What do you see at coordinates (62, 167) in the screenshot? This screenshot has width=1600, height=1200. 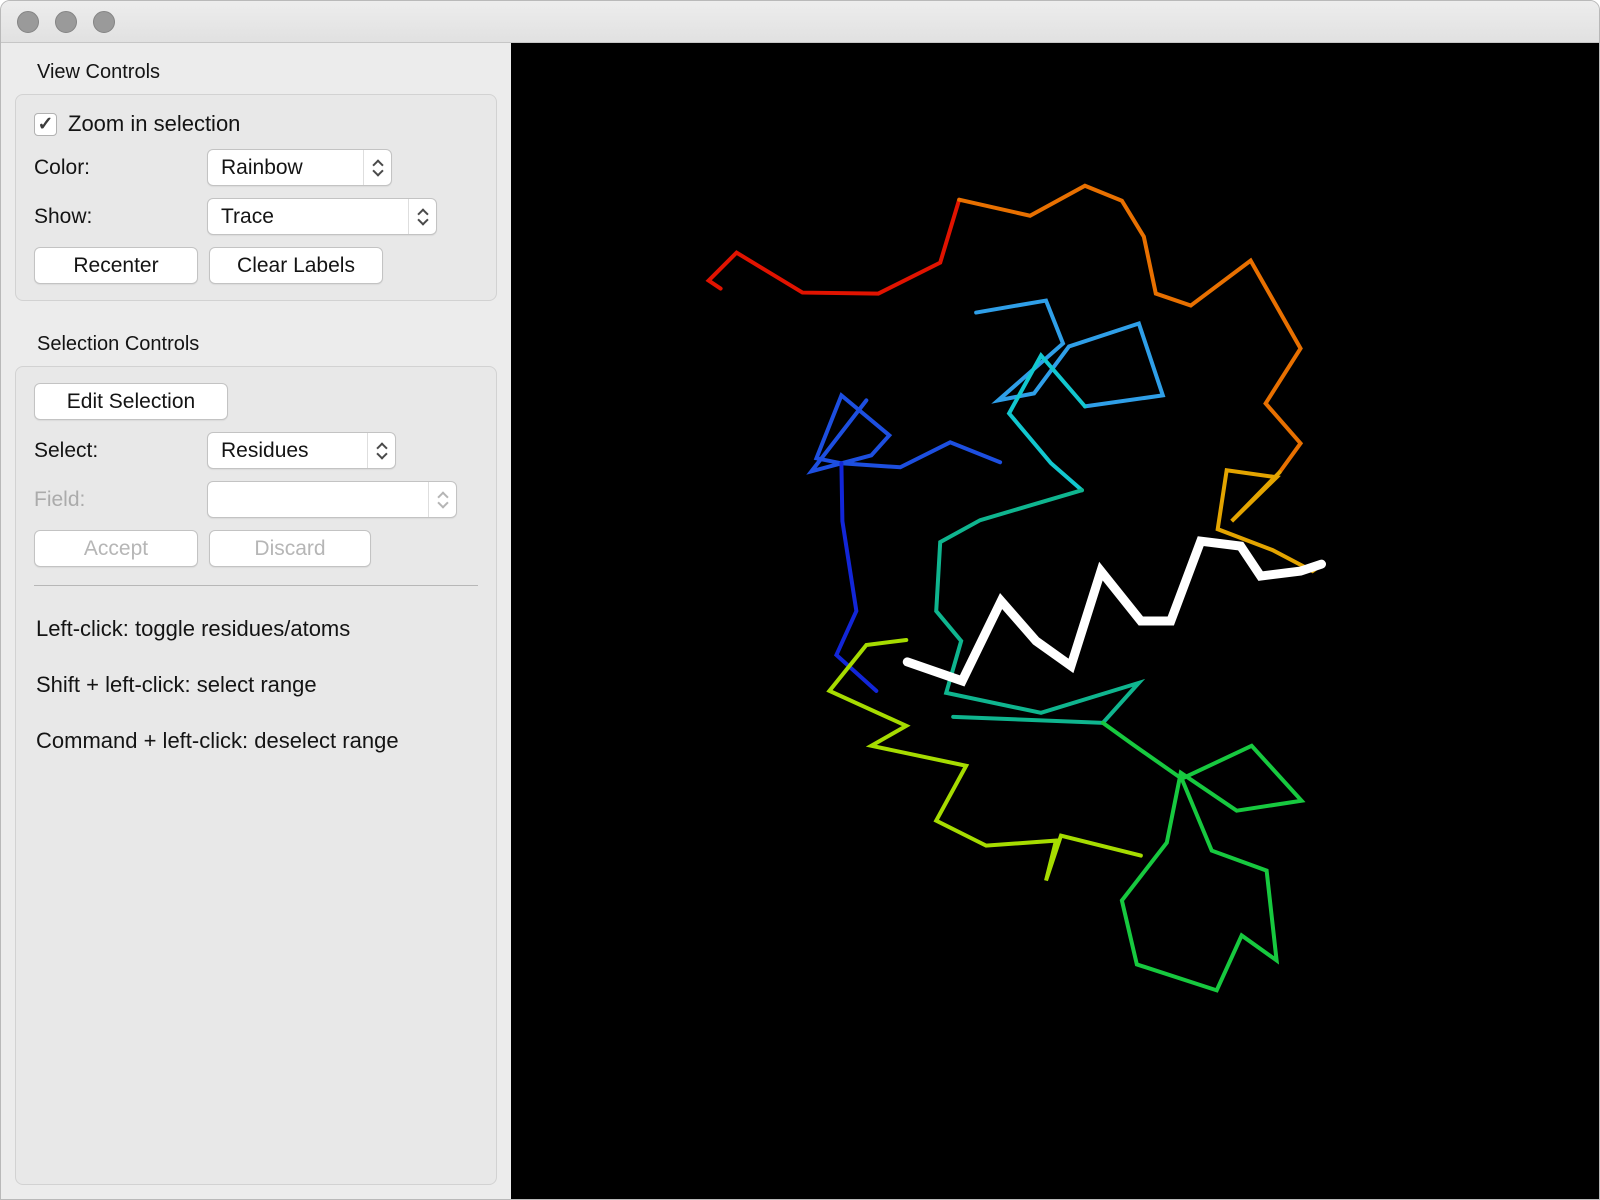 I see `color-label: Color:` at bounding box center [62, 167].